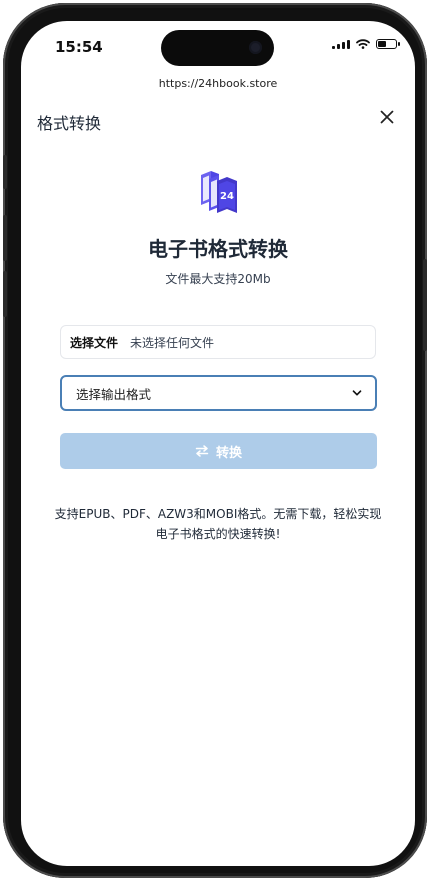  Describe the element at coordinates (69, 123) in the screenshot. I see `page-title: 格式转换` at that location.